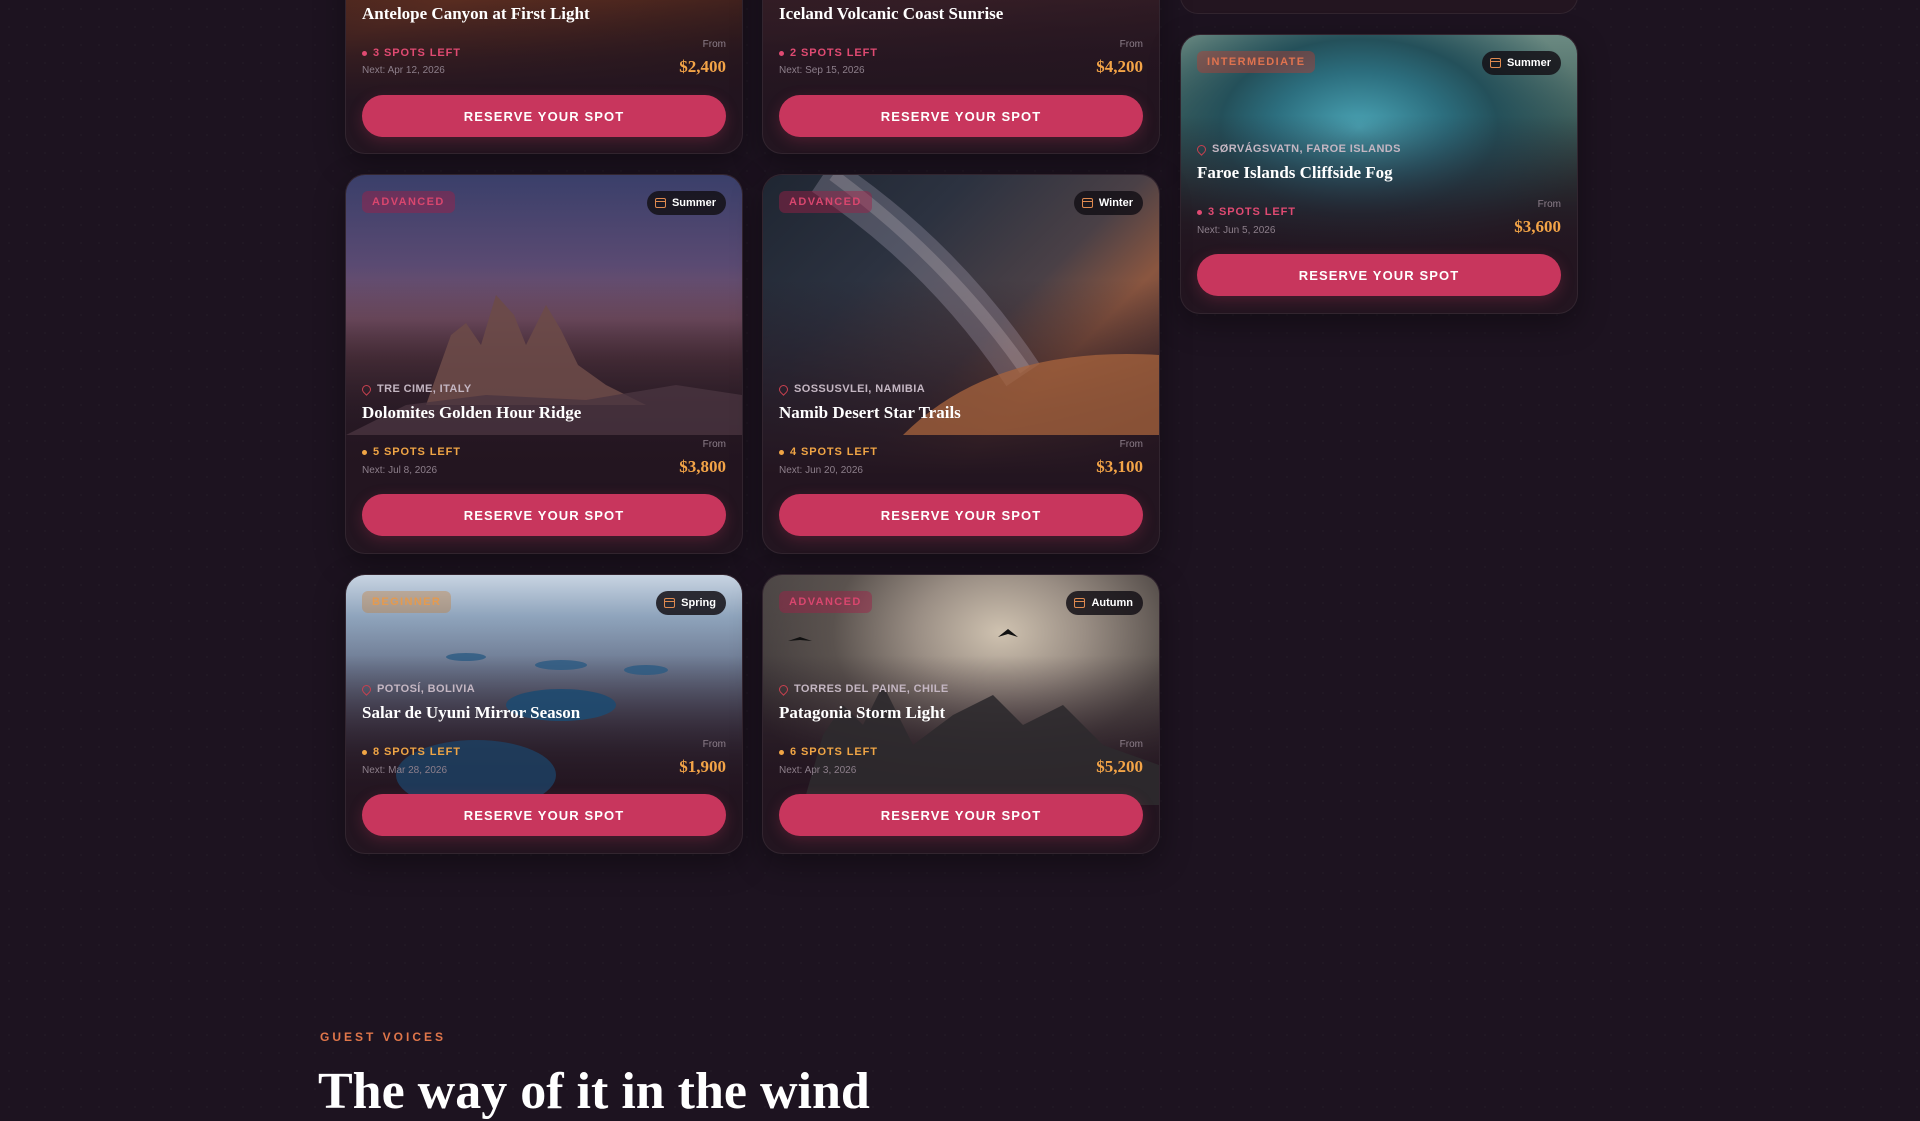 Image resolution: width=1920 pixels, height=1121 pixels. What do you see at coordinates (471, 712) in the screenshot?
I see `tour-title: Salar de Uyuni Mirror Season` at bounding box center [471, 712].